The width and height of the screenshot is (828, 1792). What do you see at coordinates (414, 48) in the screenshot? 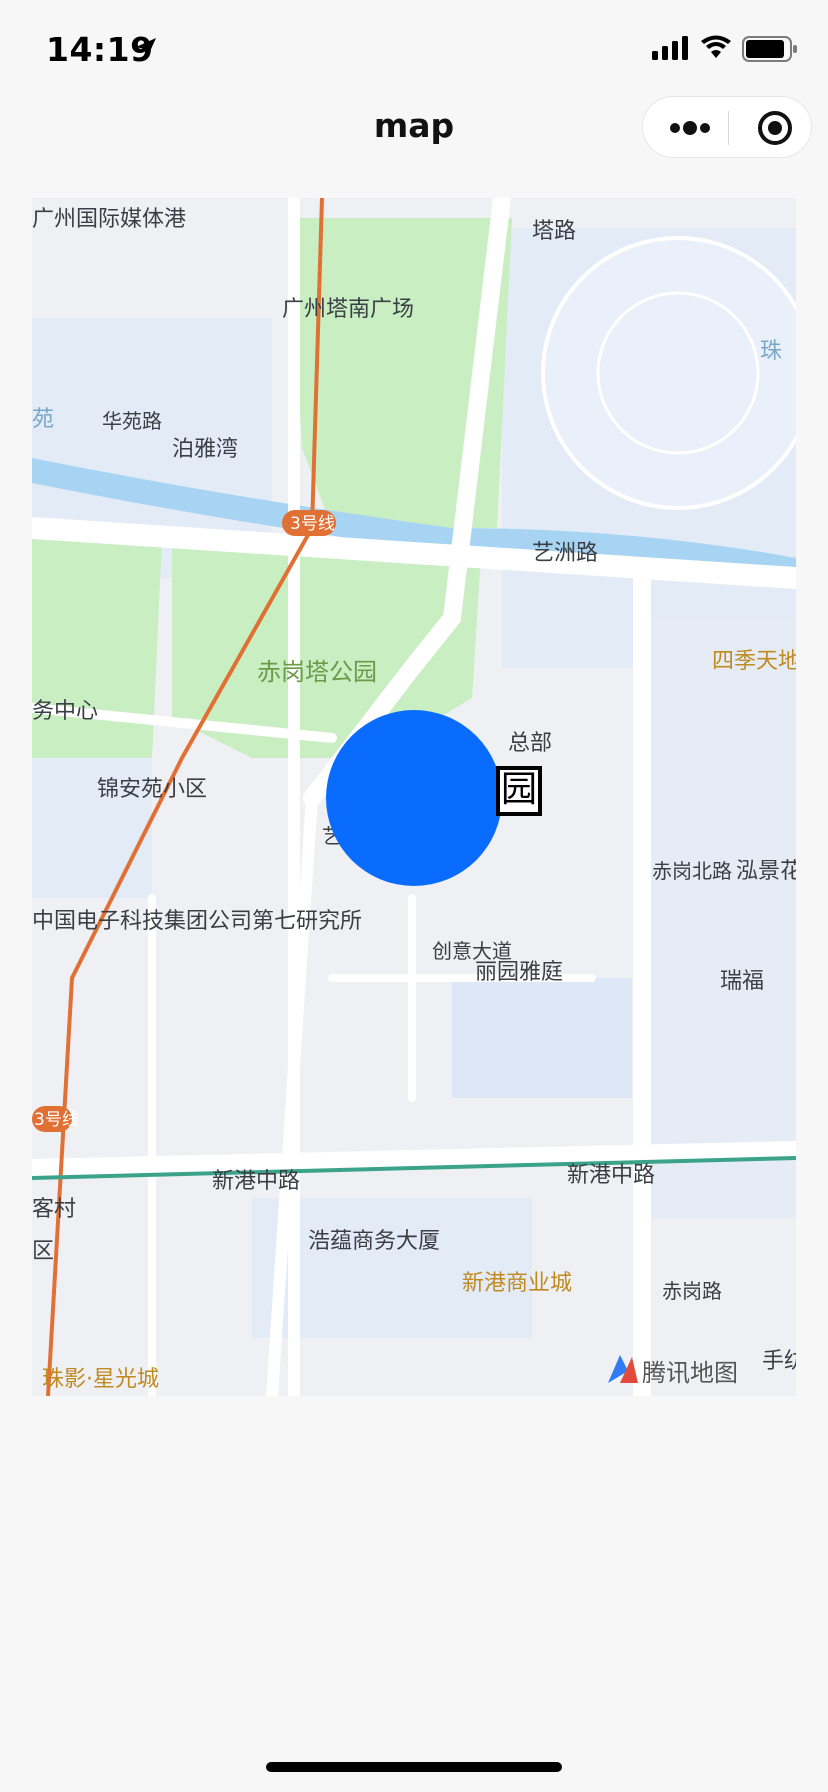
I see `status-bar: 14:19` at bounding box center [414, 48].